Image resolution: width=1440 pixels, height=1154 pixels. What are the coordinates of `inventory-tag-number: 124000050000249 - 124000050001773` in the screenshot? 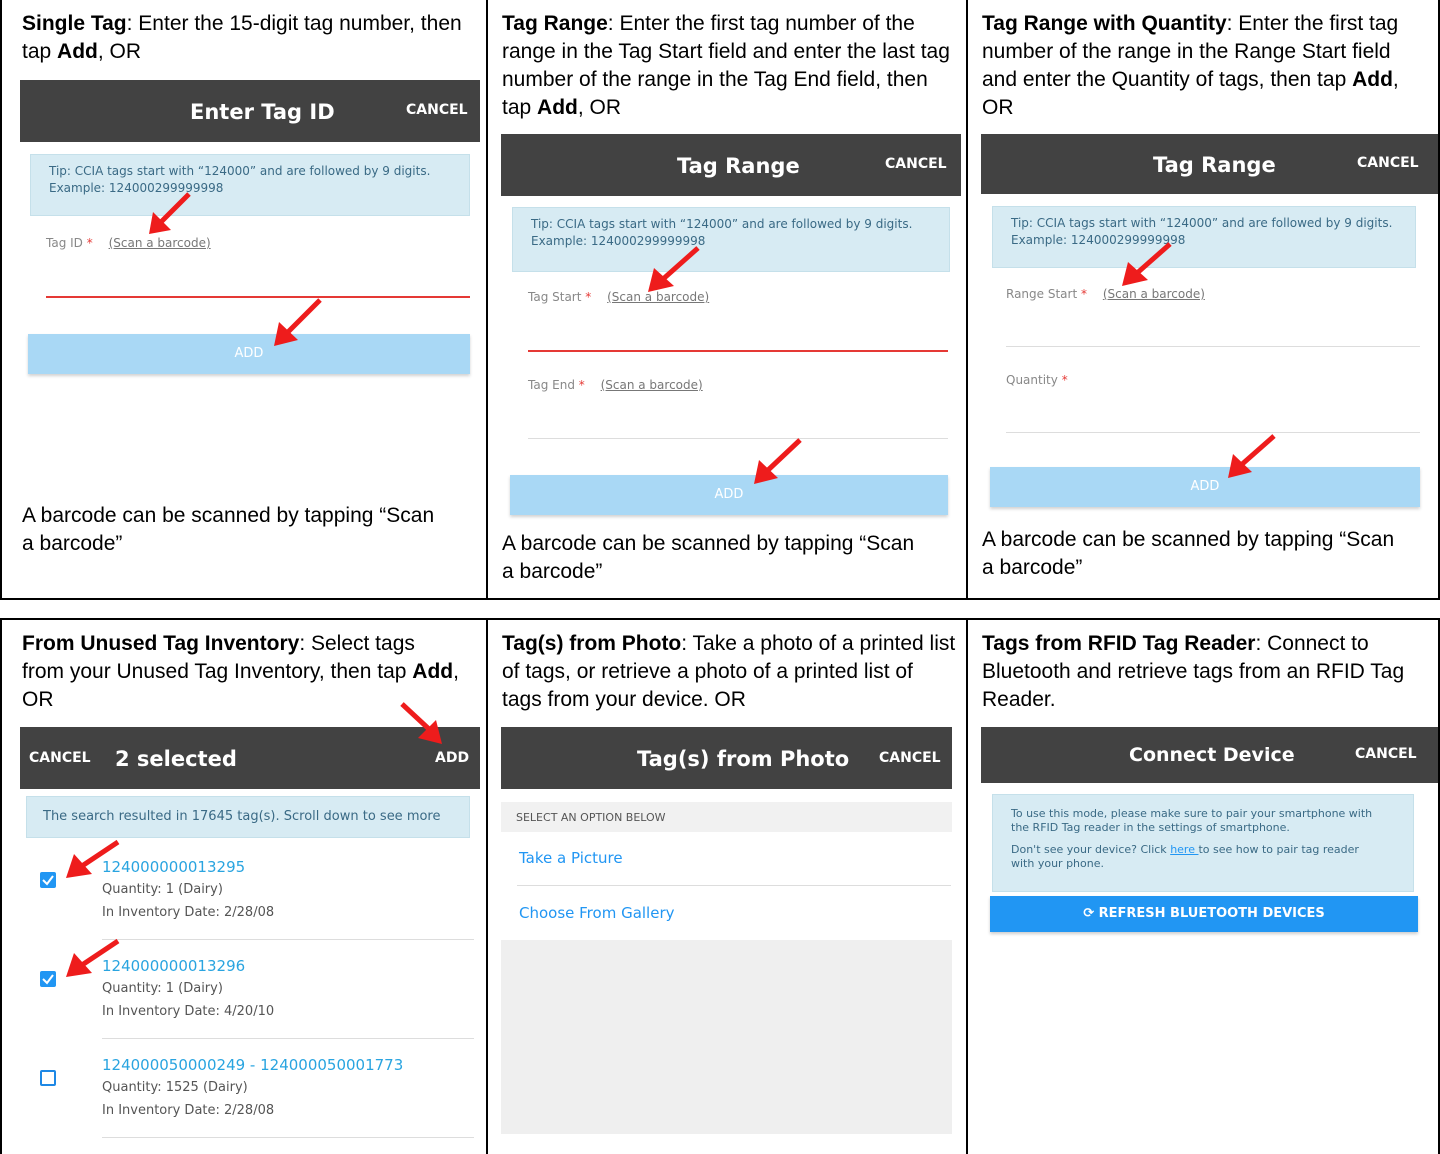 It's located at (252, 1065).